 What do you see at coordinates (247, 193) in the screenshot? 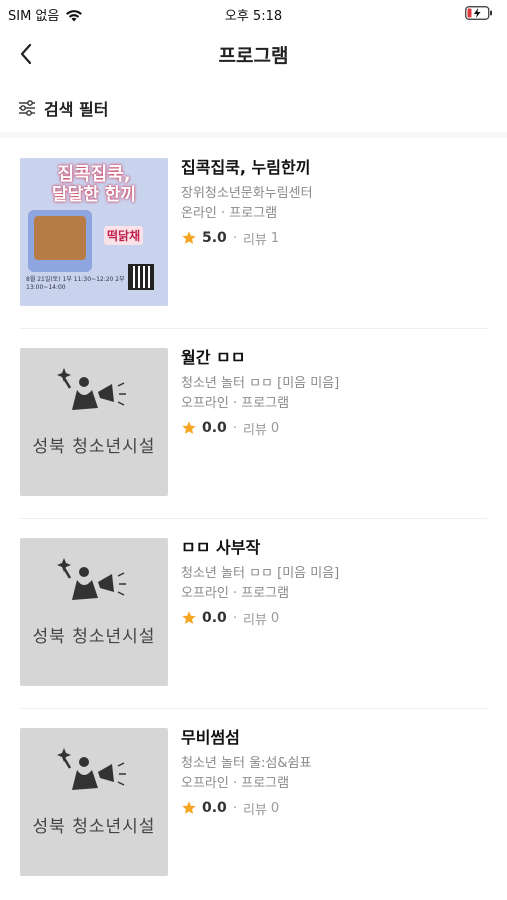
I see `program-organization: 장위청소년문화누림센터` at bounding box center [247, 193].